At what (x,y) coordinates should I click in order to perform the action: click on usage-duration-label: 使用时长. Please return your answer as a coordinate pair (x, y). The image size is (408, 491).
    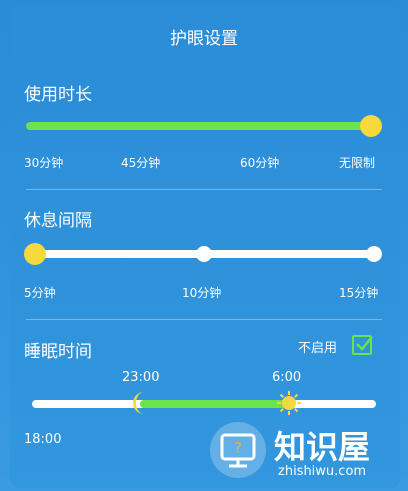
    Looking at the image, I should click on (58, 95).